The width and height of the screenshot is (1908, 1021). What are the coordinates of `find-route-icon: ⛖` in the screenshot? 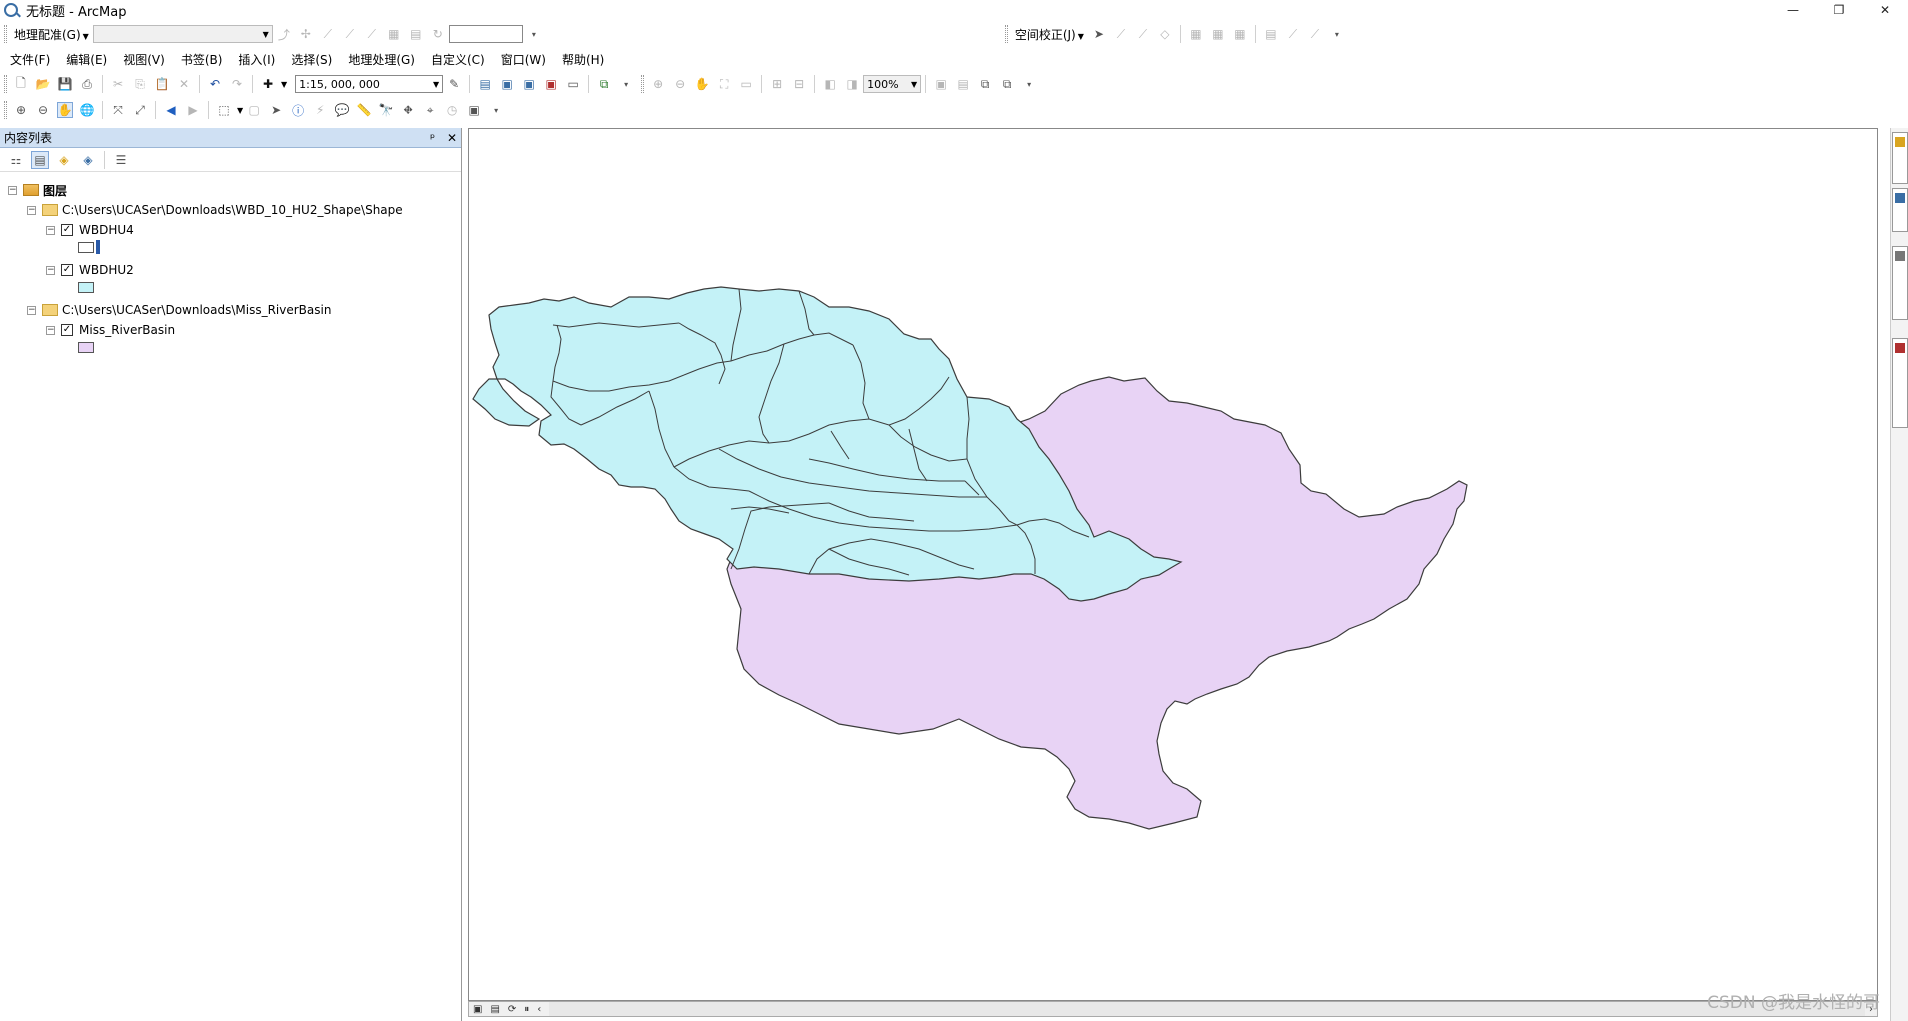 It's located at (408, 110).